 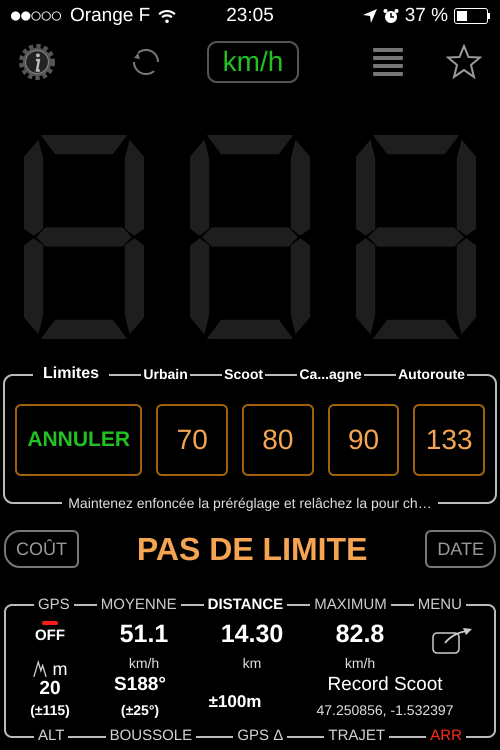 What do you see at coordinates (426, 16) in the screenshot?
I see `battery-percent: 37 %` at bounding box center [426, 16].